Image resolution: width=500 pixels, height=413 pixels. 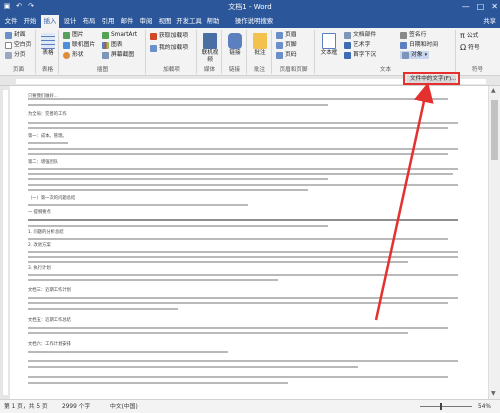 I want to click on equation-button: π 公式, so click(x=469, y=36).